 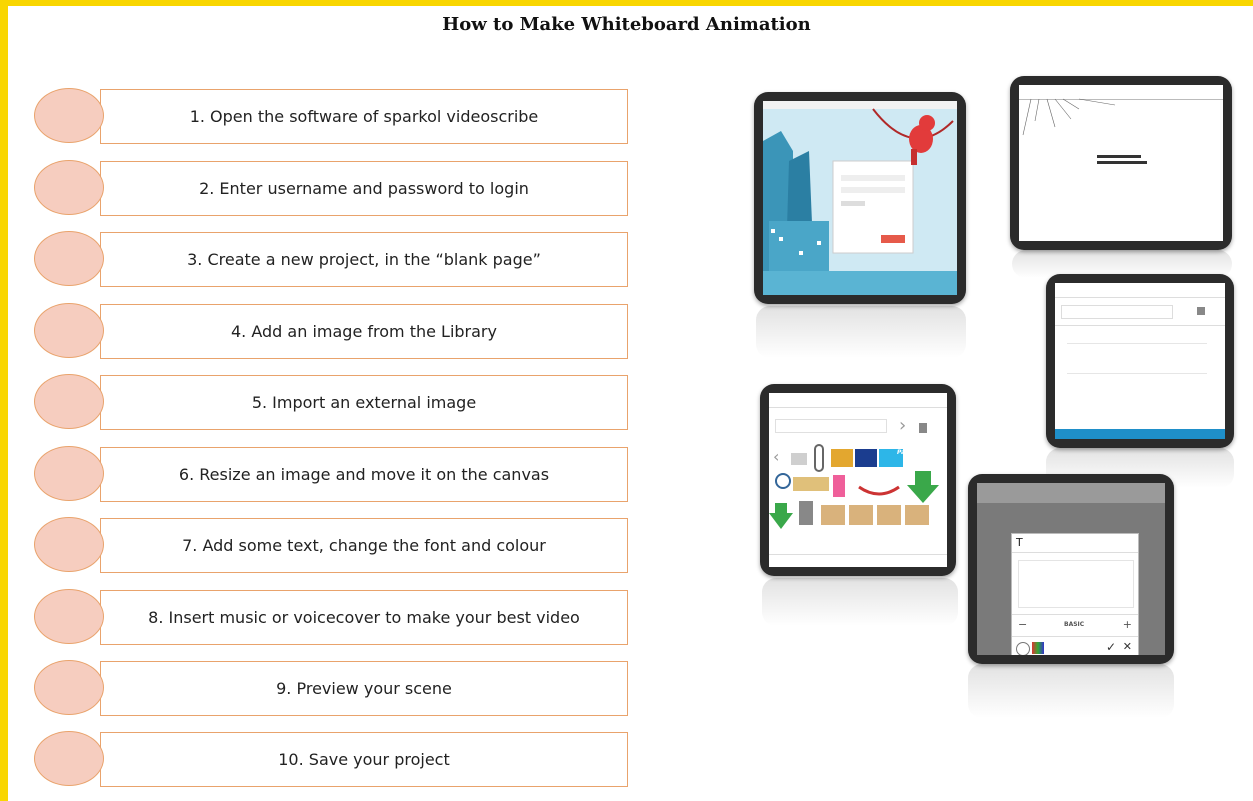 I want to click on login-screen-tablet, so click(x=860, y=198).